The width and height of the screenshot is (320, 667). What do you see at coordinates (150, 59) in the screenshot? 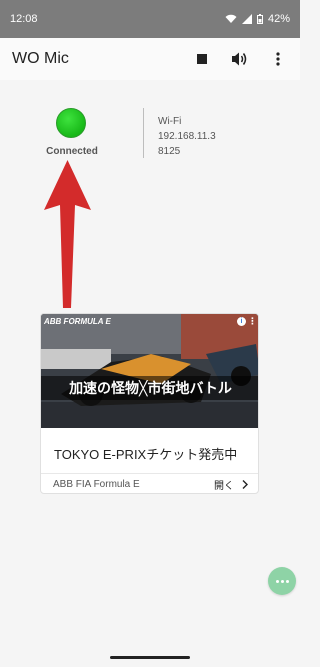
I see `app-bar: WO Mic` at bounding box center [150, 59].